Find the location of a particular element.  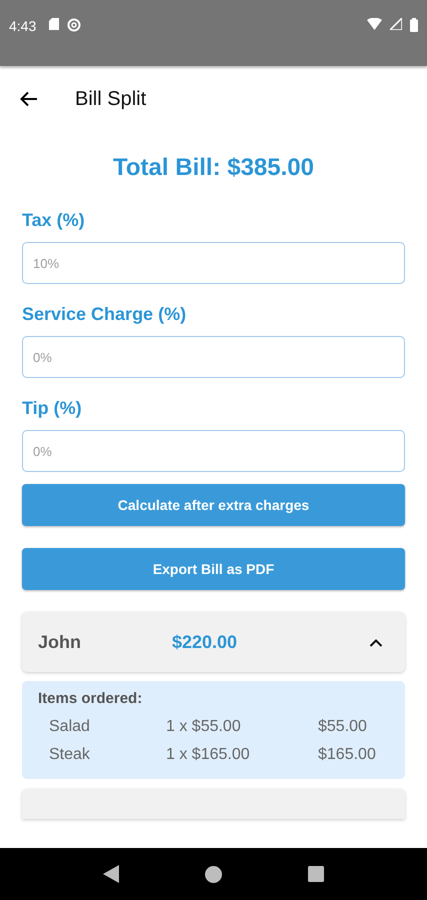

item-quantity: 1 x $55.00 is located at coordinates (204, 727).